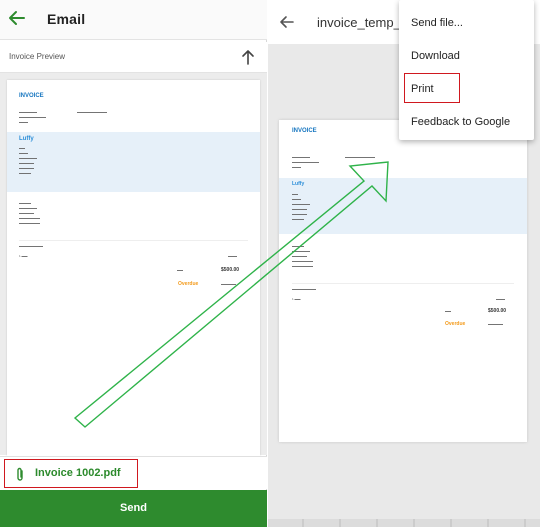 This screenshot has height=527, width=540. I want to click on menu-item-download: Download, so click(435, 56).